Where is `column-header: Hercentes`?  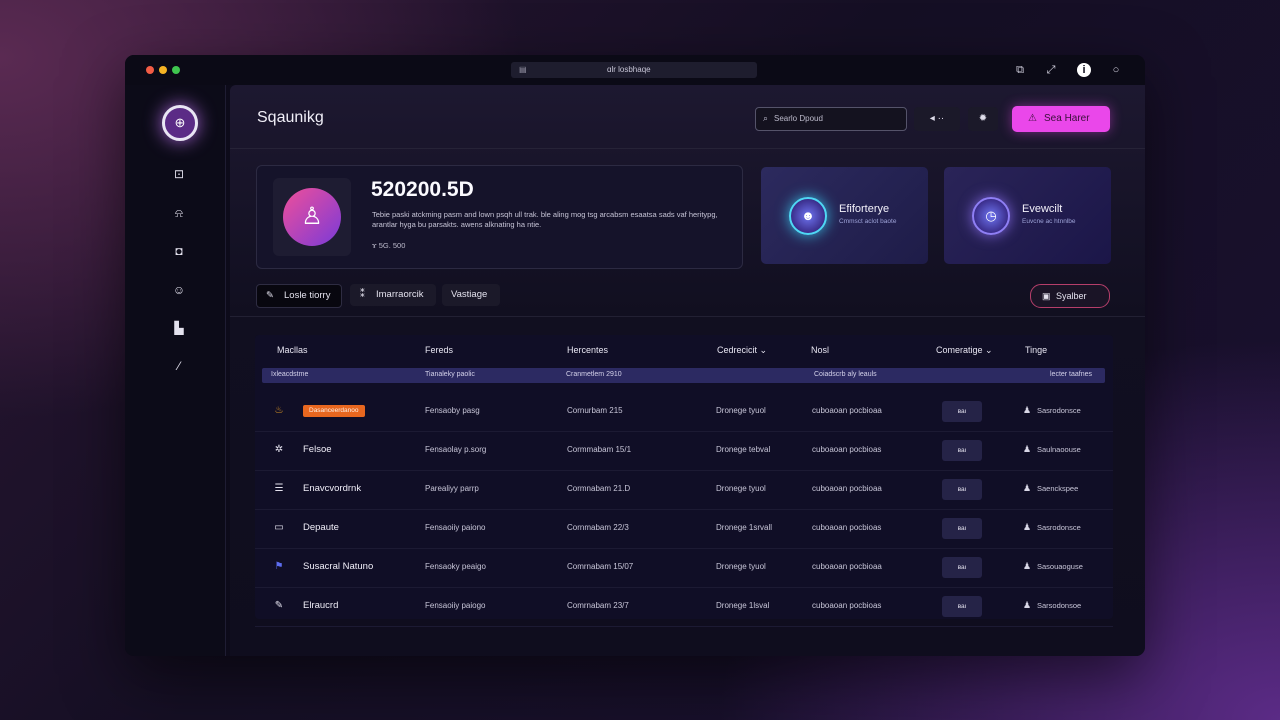 column-header: Hercentes is located at coordinates (587, 350).